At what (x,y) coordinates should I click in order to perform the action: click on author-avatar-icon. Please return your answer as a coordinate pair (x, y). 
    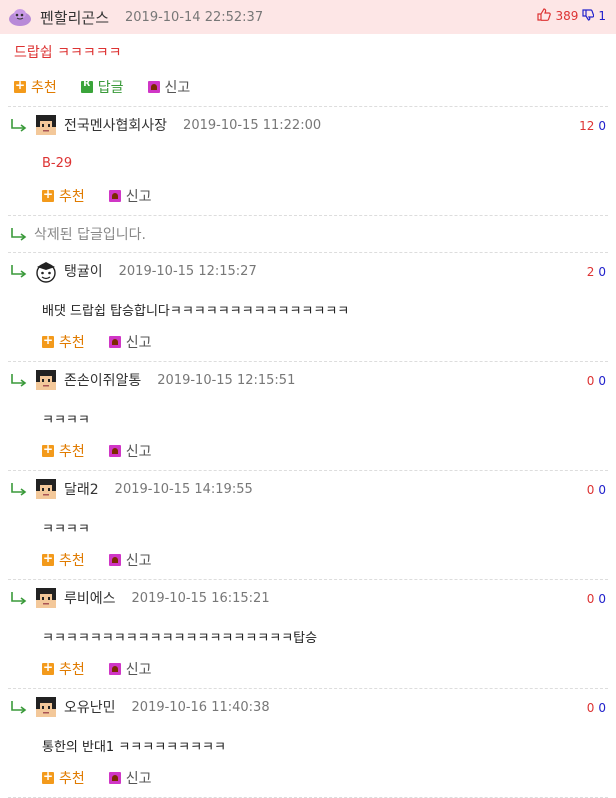
    Looking at the image, I should click on (20, 17).